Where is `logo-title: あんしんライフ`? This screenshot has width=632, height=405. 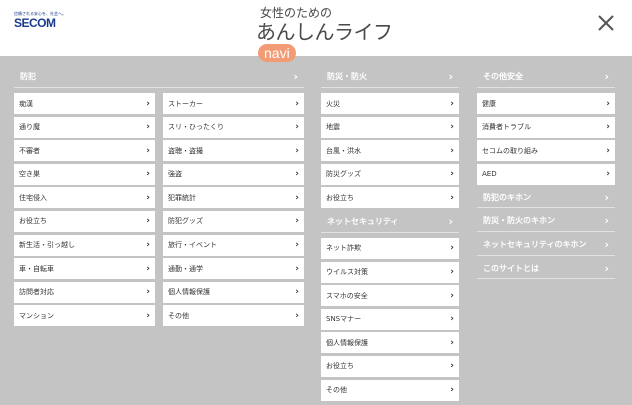
logo-title: あんしんライフ is located at coordinates (324, 32).